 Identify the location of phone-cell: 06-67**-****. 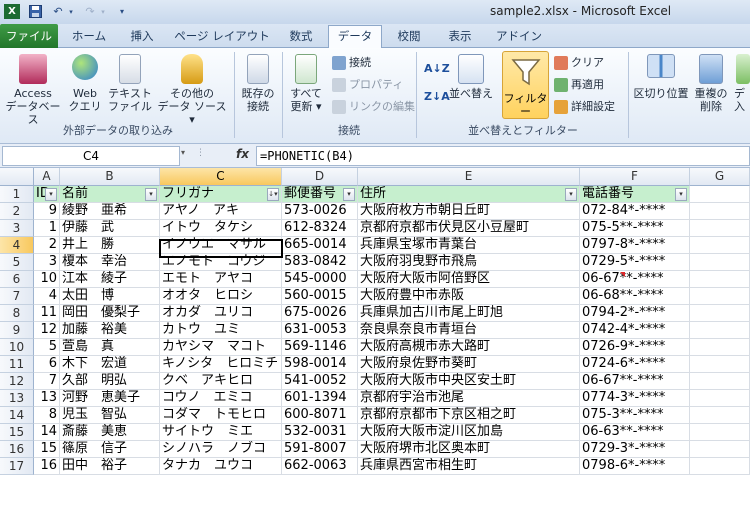
(635, 279).